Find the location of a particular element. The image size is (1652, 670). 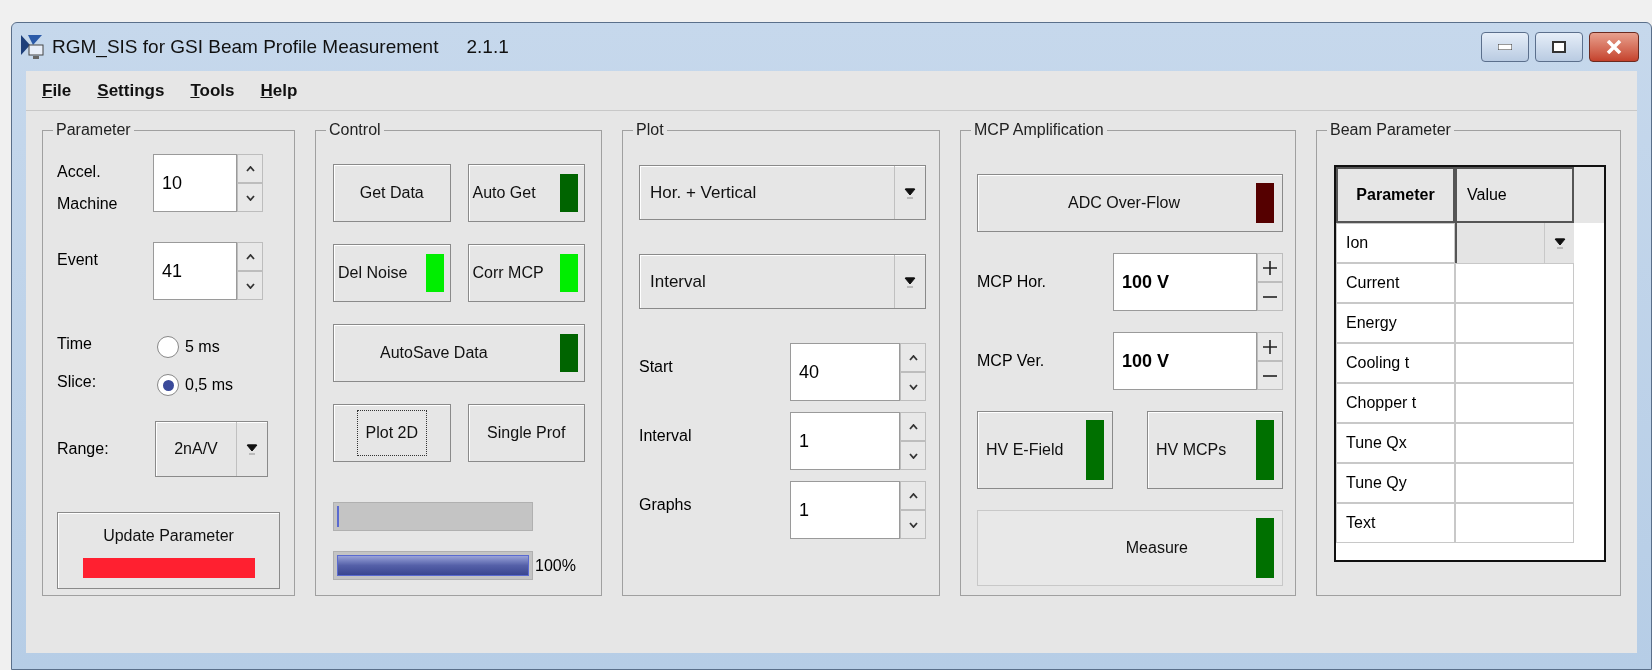

close-button is located at coordinates (1614, 47).